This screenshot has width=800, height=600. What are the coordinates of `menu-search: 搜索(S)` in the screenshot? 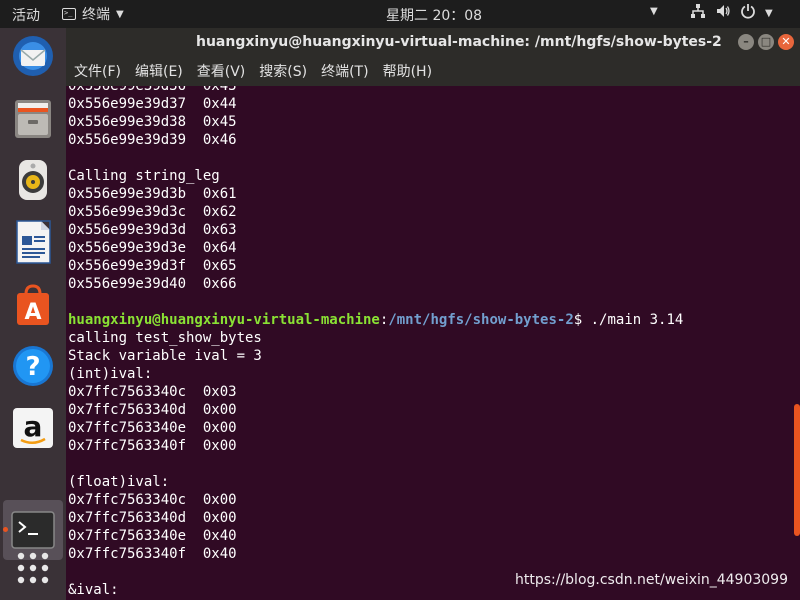 It's located at (283, 71).